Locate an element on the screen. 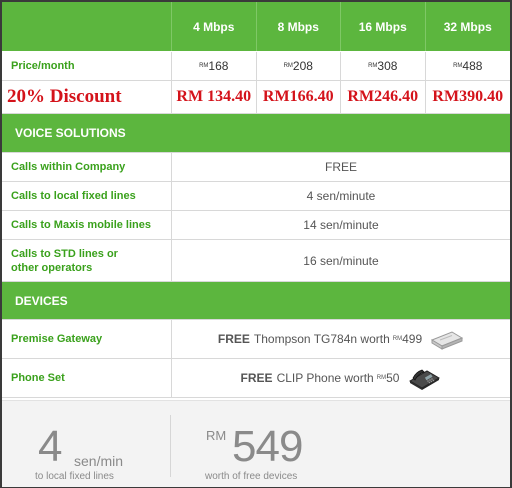 Image resolution: width=512 pixels, height=488 pixels. devices-big-number: 549 is located at coordinates (267, 446).